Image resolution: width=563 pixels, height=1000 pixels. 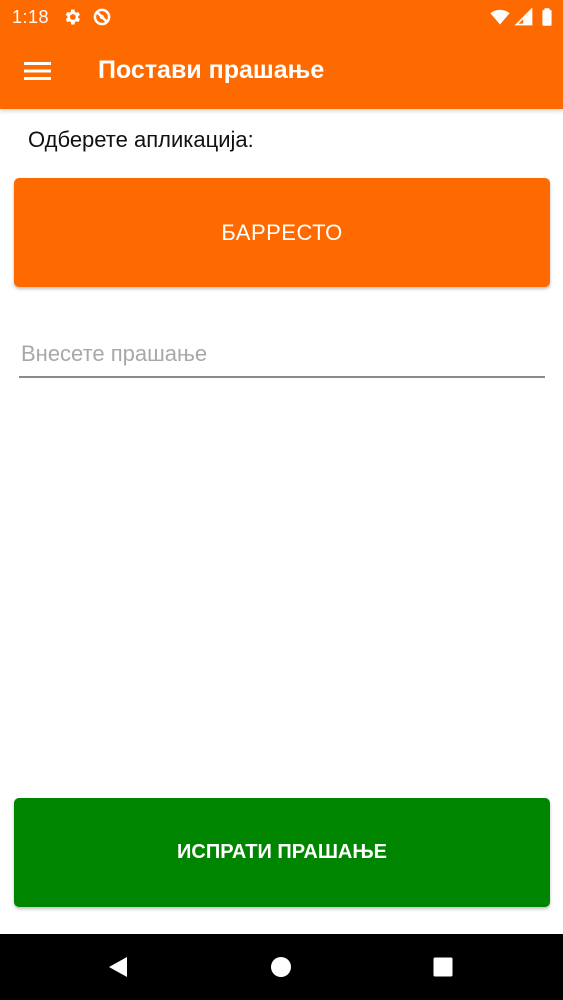 I want to click on home-icon, so click(x=281, y=967).